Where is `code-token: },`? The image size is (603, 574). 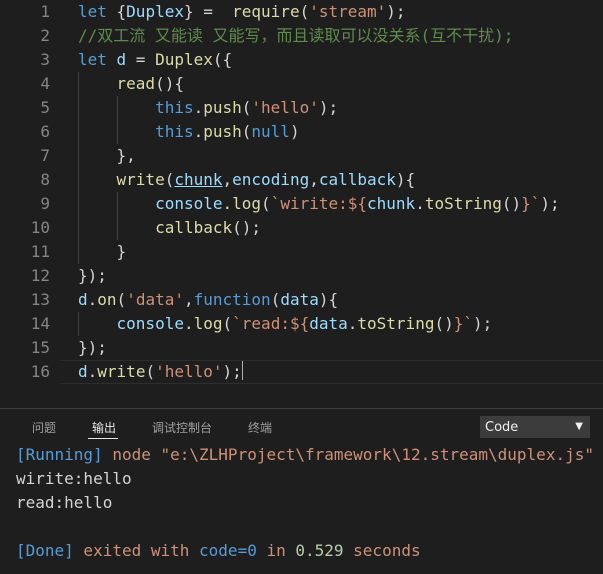
code-token: }, is located at coordinates (107, 155).